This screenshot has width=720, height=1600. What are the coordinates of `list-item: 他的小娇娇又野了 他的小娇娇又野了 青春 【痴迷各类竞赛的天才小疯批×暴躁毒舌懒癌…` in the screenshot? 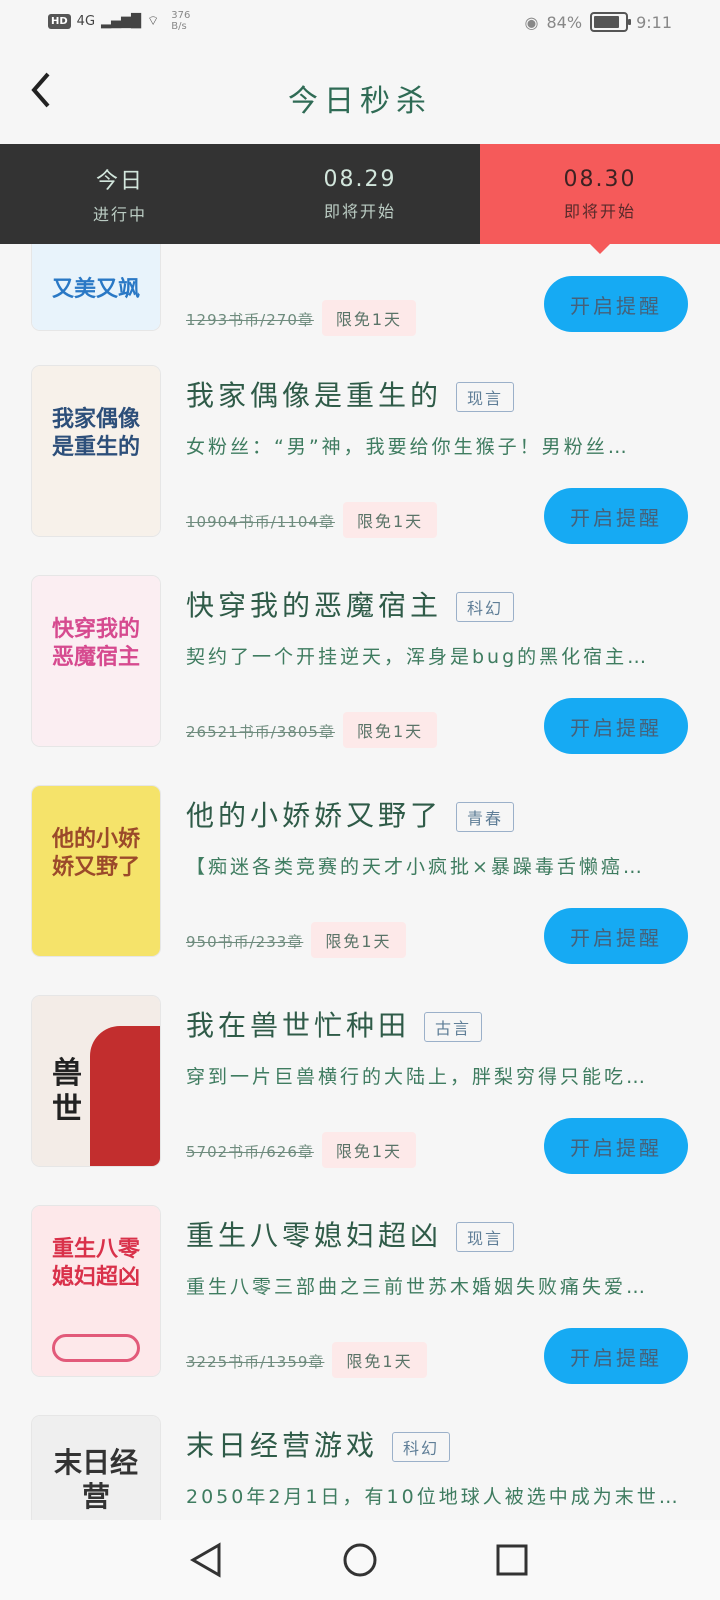 It's located at (360, 891).